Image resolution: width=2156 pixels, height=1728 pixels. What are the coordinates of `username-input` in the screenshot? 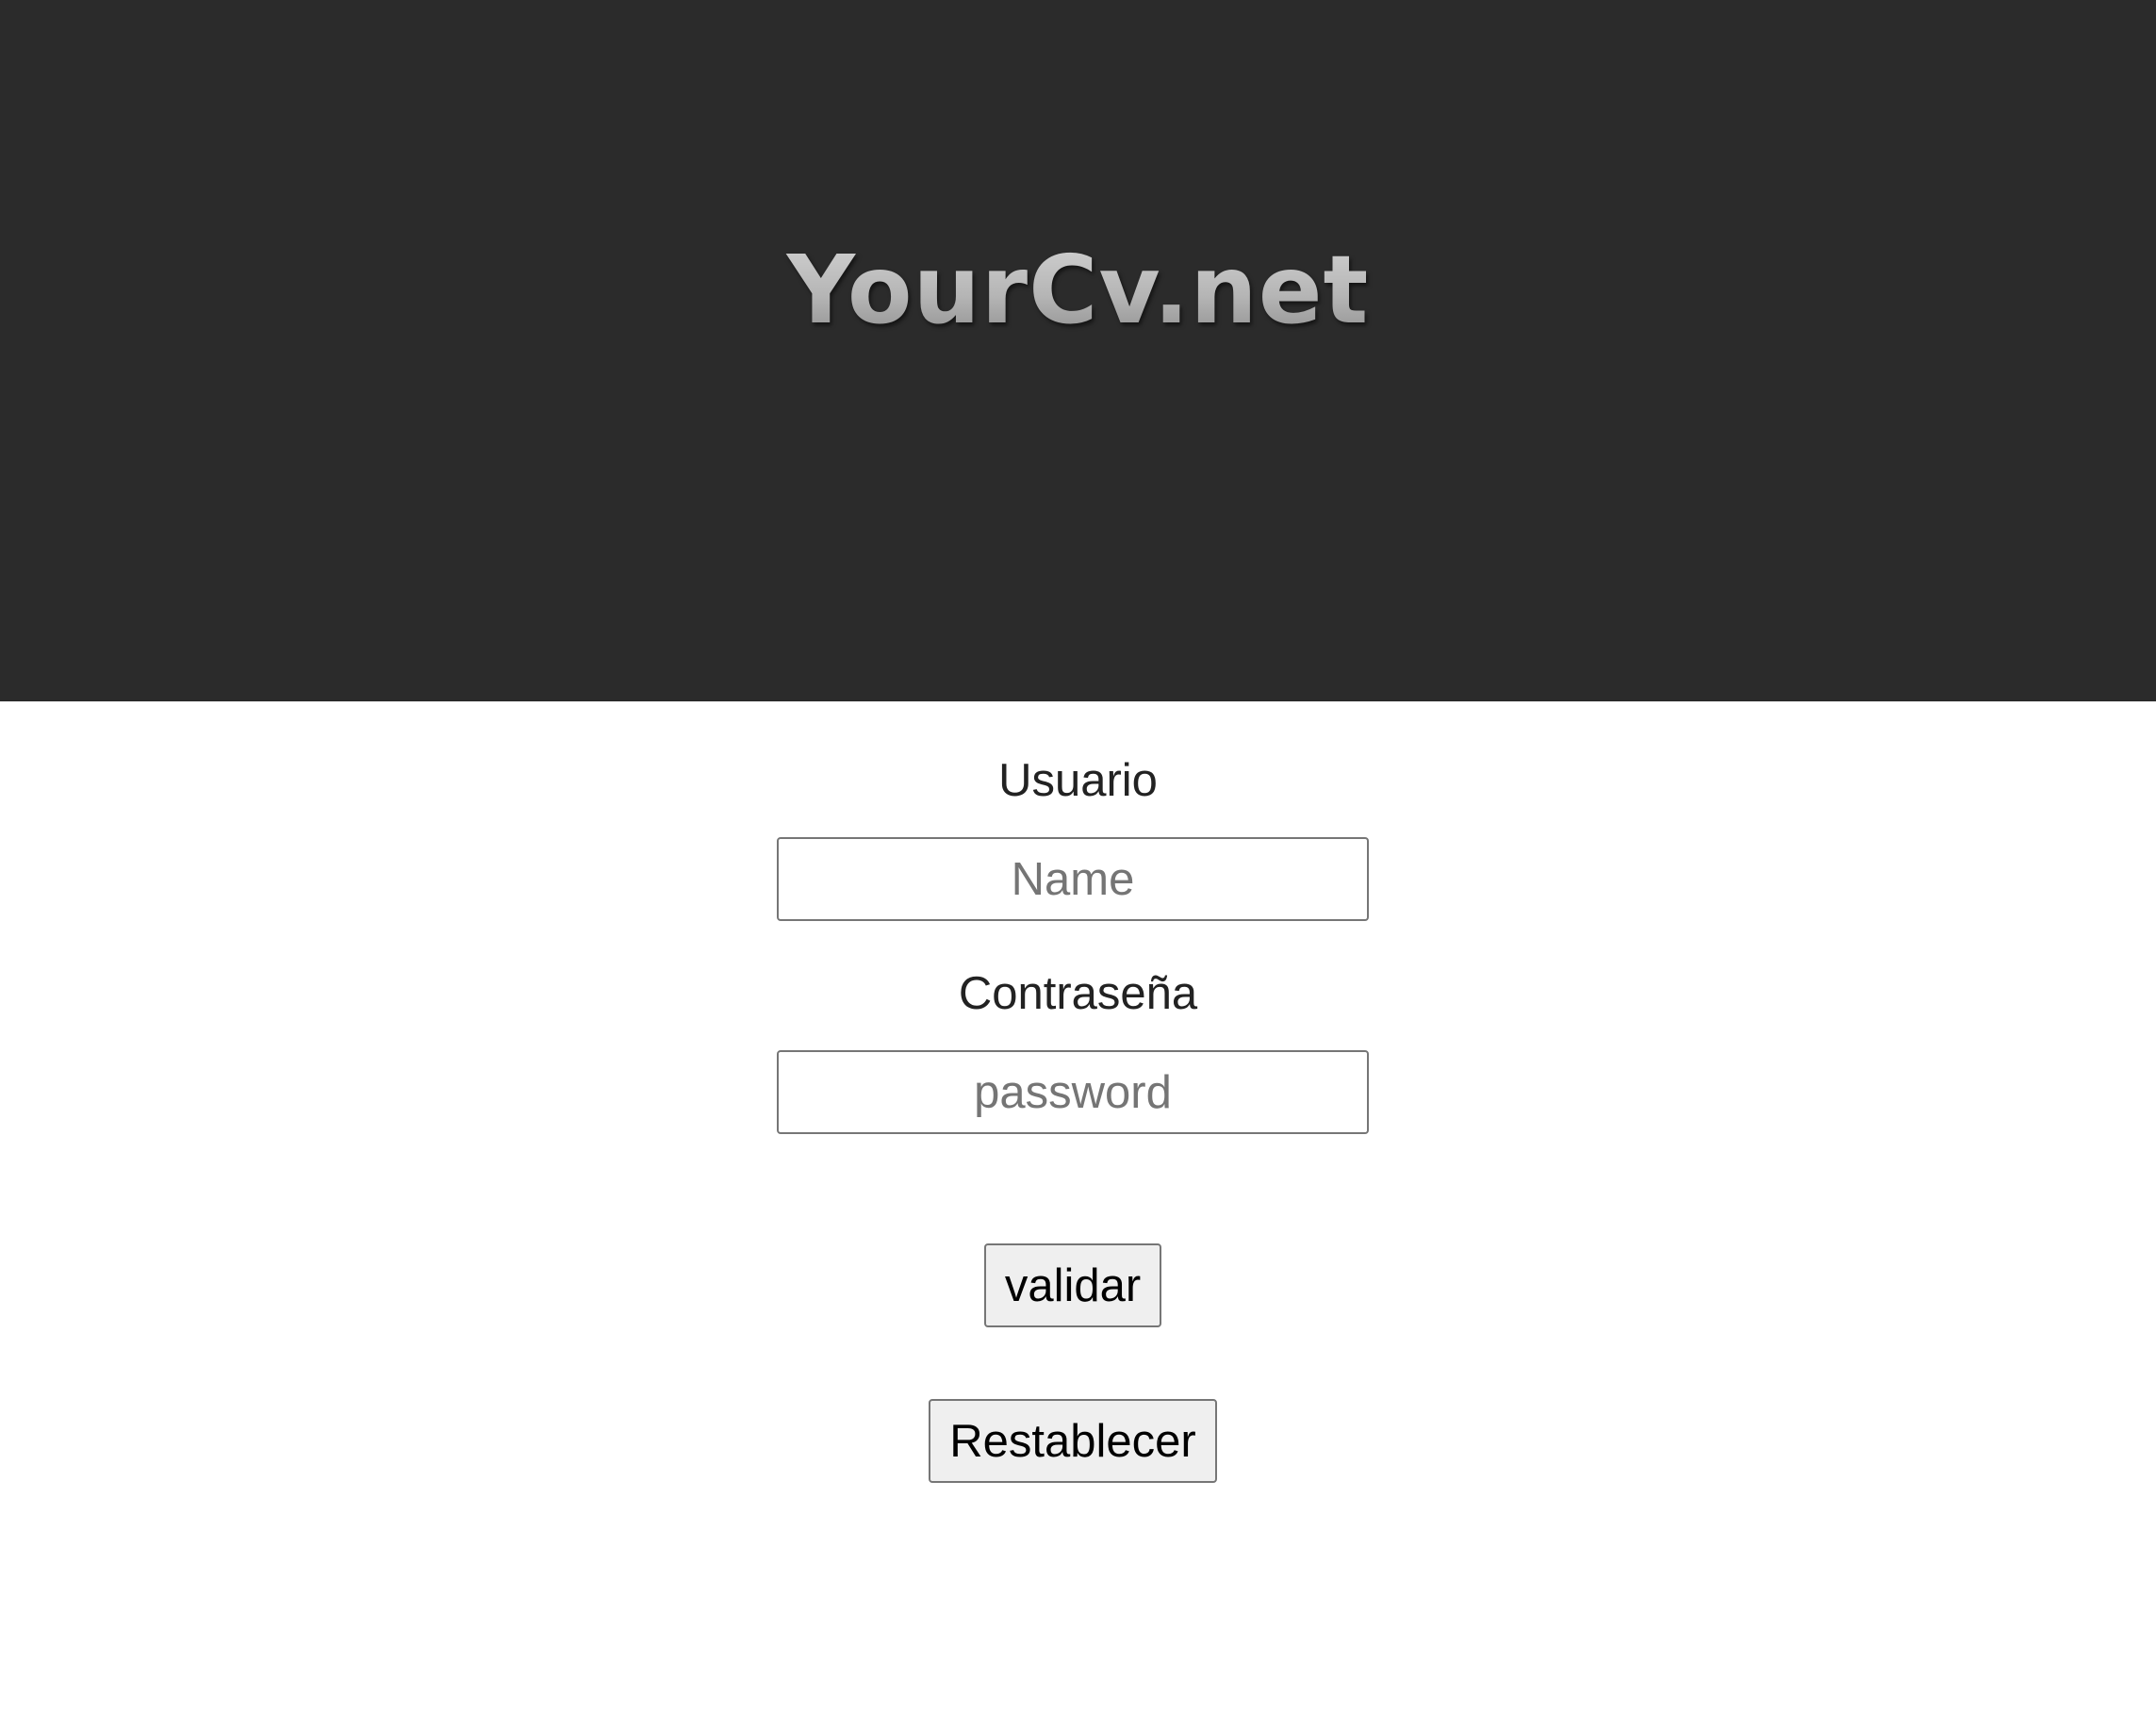 It's located at (1073, 879).